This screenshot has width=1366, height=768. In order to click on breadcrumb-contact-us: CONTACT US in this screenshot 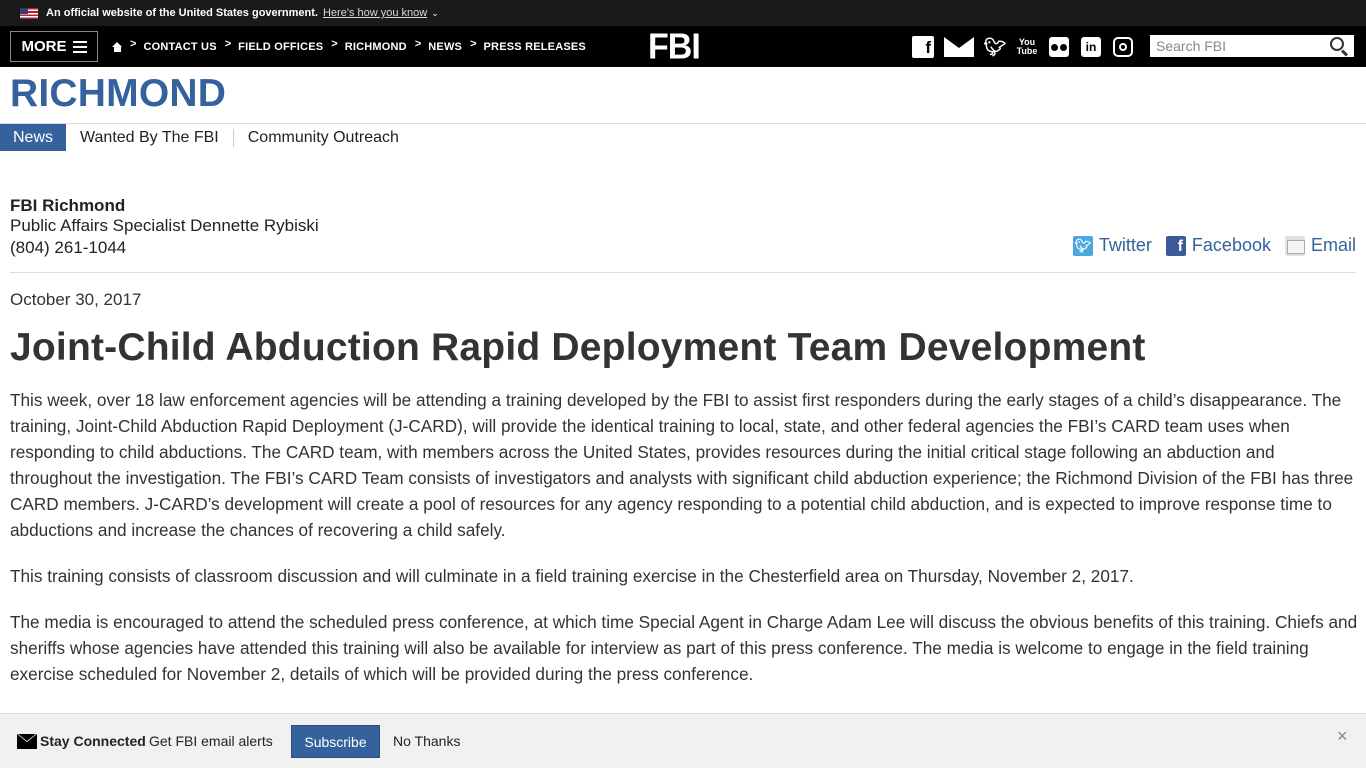, I will do `click(179, 47)`.